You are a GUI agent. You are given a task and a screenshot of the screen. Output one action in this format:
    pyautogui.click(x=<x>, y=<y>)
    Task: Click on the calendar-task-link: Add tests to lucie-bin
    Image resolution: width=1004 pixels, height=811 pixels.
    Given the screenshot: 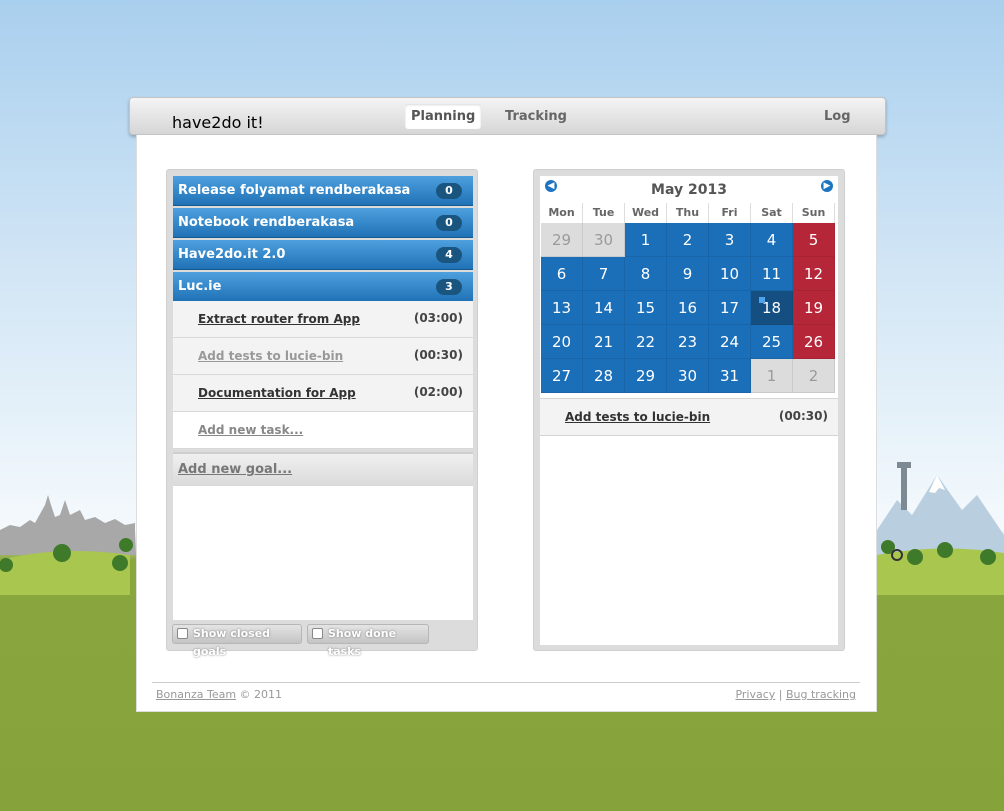 What is the action you would take?
    pyautogui.click(x=637, y=417)
    